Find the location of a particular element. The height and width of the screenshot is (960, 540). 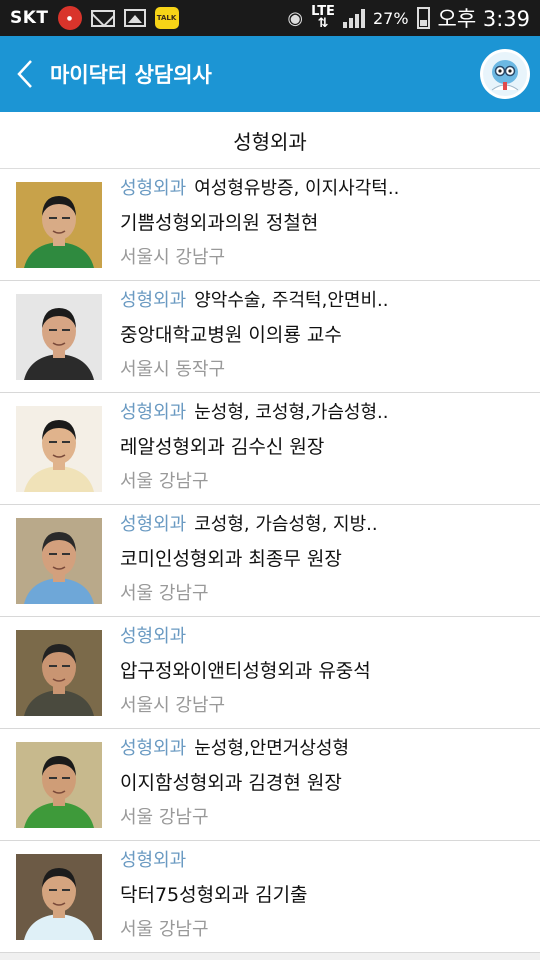

doctor-list-item: 성형외과닥터75성형외과 김기출서울 강남구 is located at coordinates (270, 897).